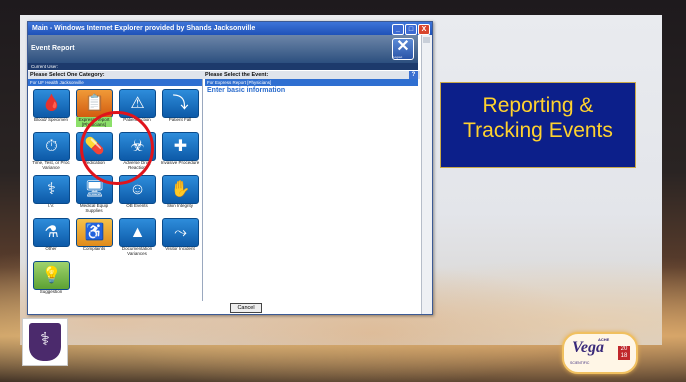  I want to click on lab-flask-icon: ⚗, so click(51, 232).